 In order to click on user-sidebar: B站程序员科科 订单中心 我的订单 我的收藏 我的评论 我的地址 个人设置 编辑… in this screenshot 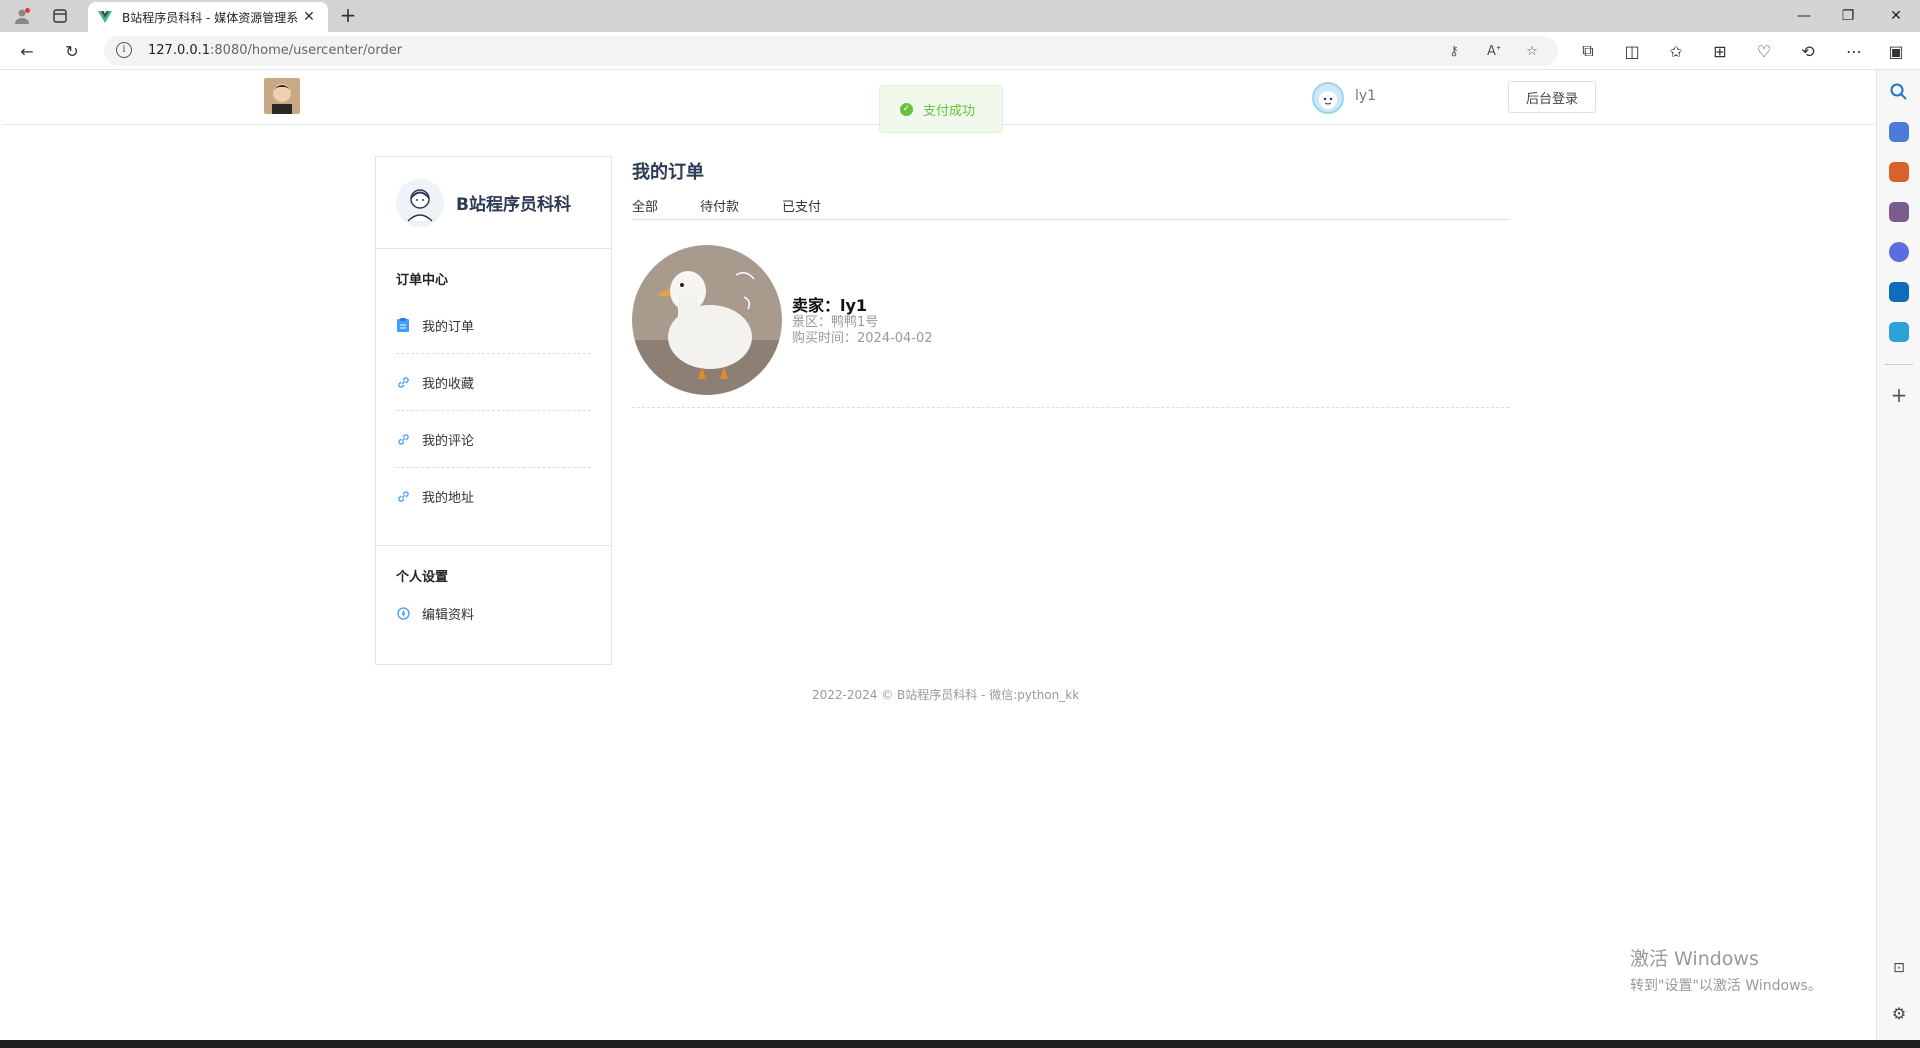, I will do `click(493, 410)`.